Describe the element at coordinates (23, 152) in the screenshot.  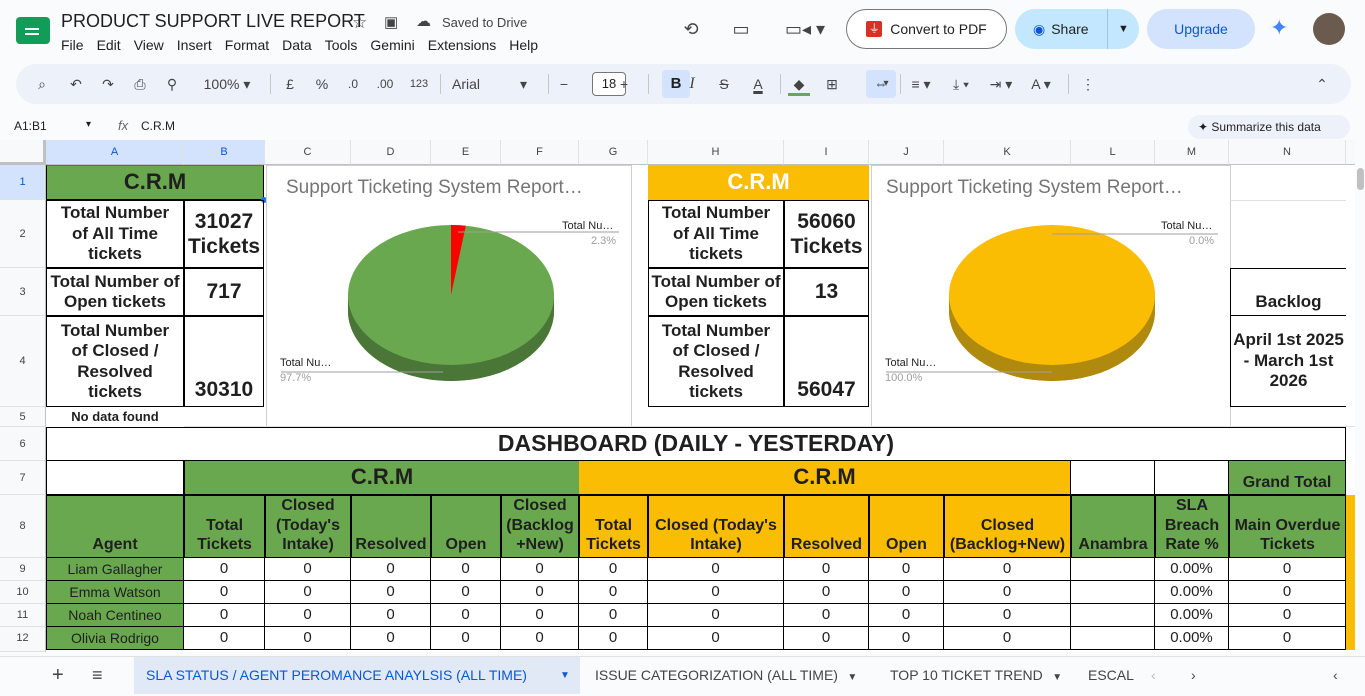
I see `select-all-corner` at that location.